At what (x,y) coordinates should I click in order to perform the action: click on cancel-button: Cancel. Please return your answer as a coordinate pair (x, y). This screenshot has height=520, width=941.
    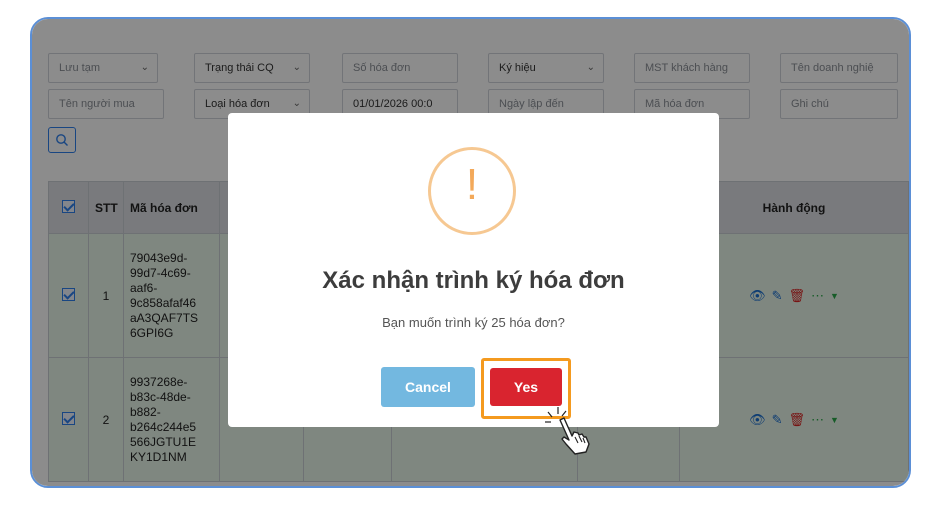
    Looking at the image, I should click on (428, 387).